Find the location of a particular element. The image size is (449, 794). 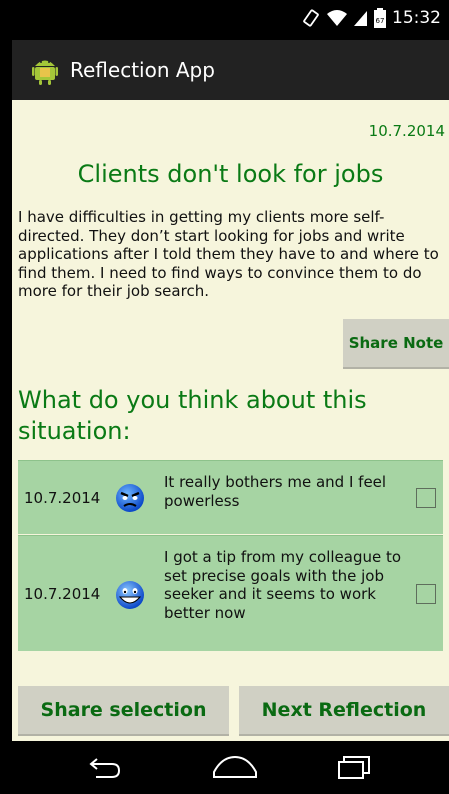

home-icon is located at coordinates (235, 767).